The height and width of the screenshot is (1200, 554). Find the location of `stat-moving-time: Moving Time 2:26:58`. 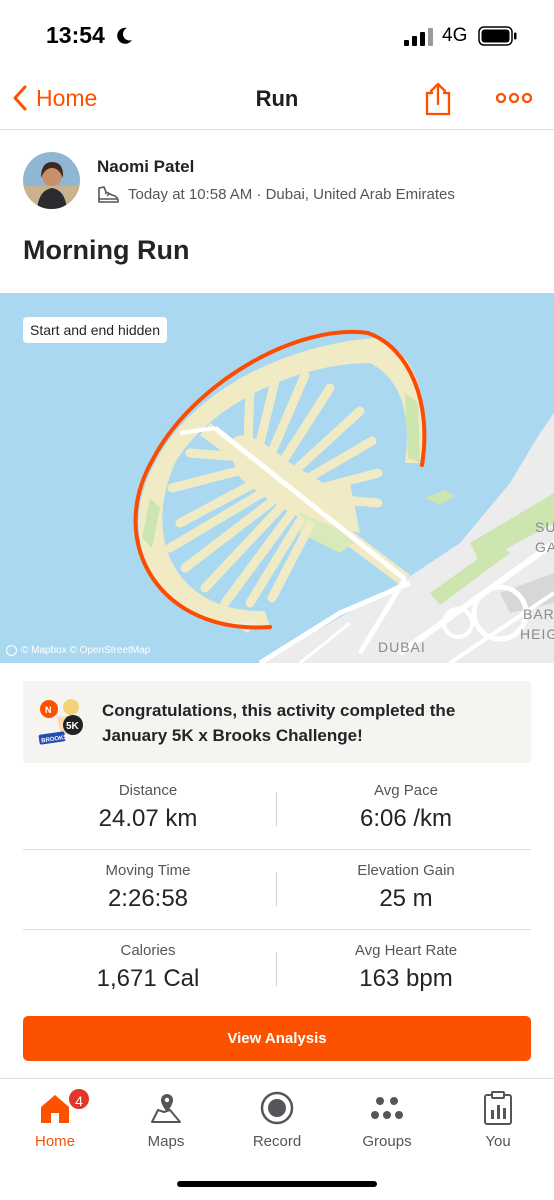

stat-moving-time: Moving Time 2:26:58 is located at coordinates (148, 887).